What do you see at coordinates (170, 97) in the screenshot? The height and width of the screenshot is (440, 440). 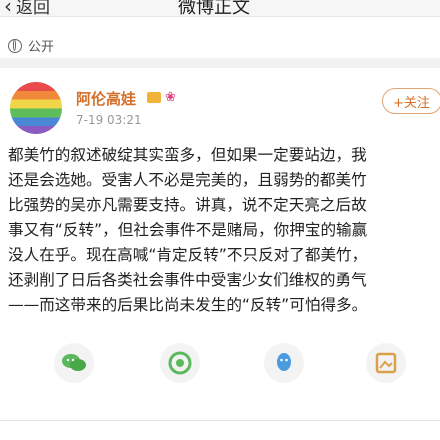 I see `member-badge-icon: ❀` at bounding box center [170, 97].